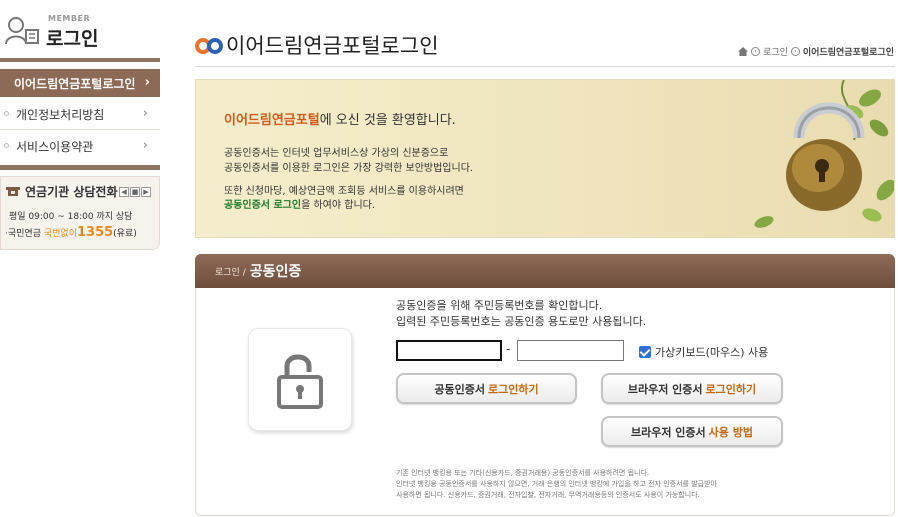  I want to click on breadcrumb-current: 이어드림연금포털로그인, so click(848, 53).